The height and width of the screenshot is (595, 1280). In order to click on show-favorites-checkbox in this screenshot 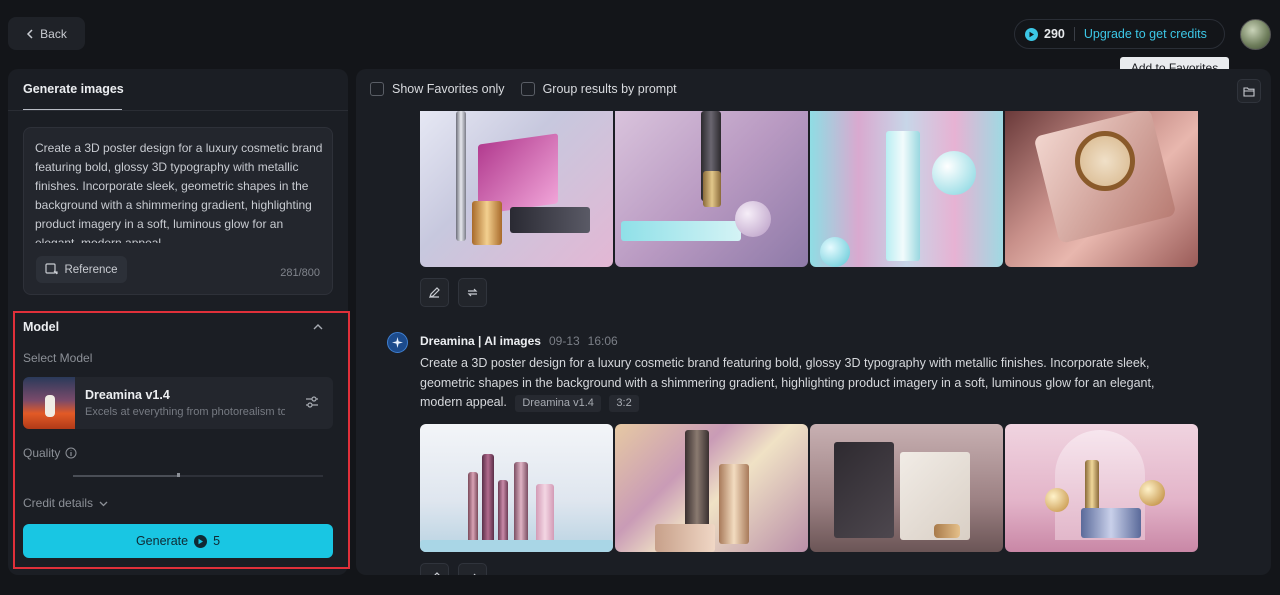, I will do `click(377, 89)`.